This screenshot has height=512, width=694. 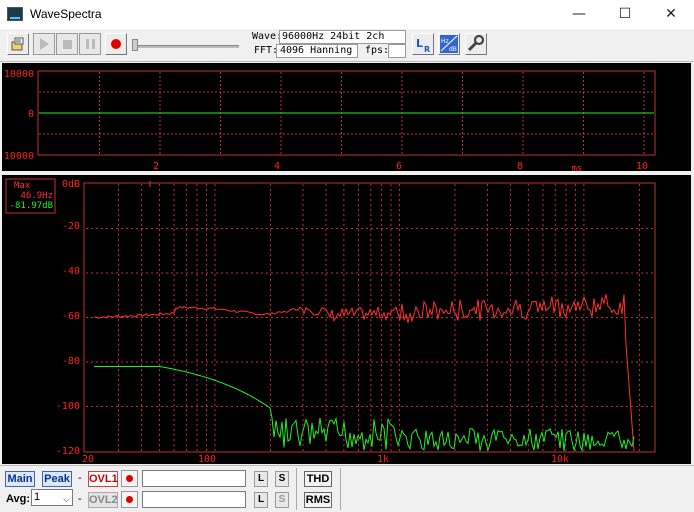 I want to click on fps-label: fps:, so click(x=377, y=50).